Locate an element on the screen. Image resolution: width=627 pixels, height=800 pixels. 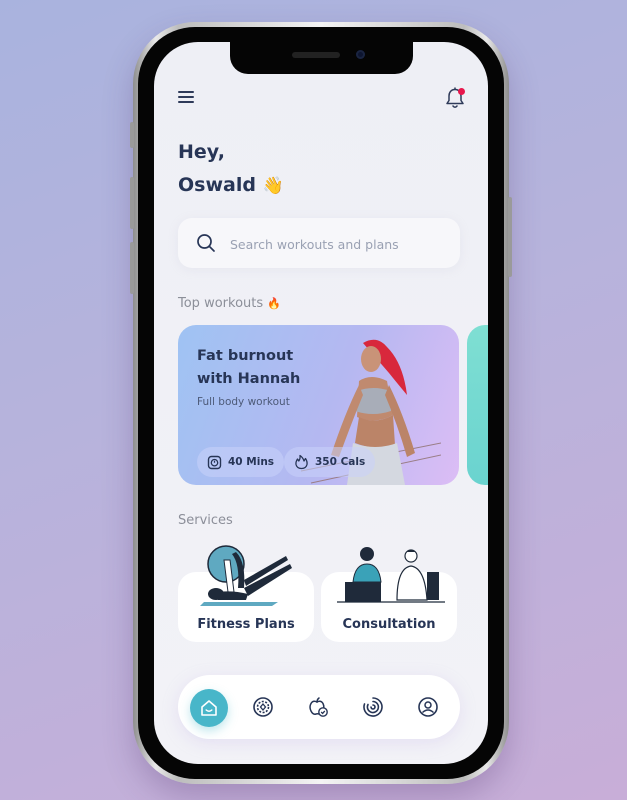
fire-icon: 🔥 is located at coordinates (274, 303).